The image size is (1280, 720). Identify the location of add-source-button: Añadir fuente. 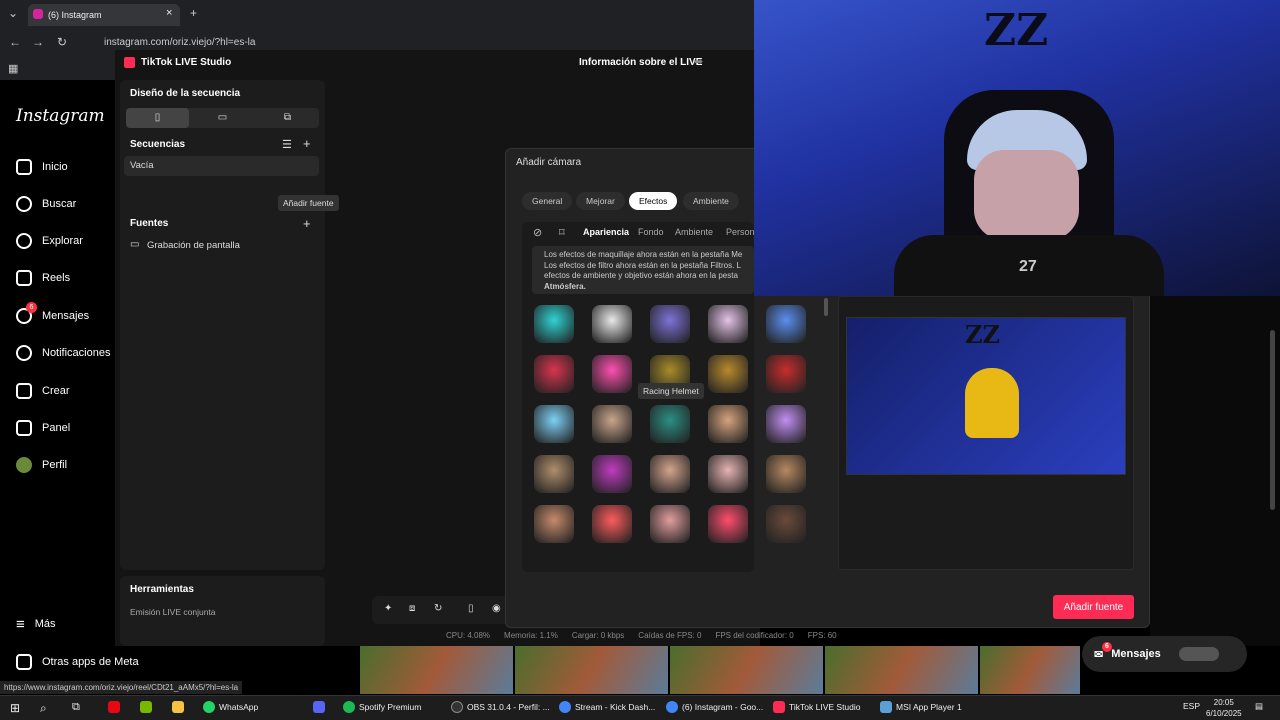
(1093, 607).